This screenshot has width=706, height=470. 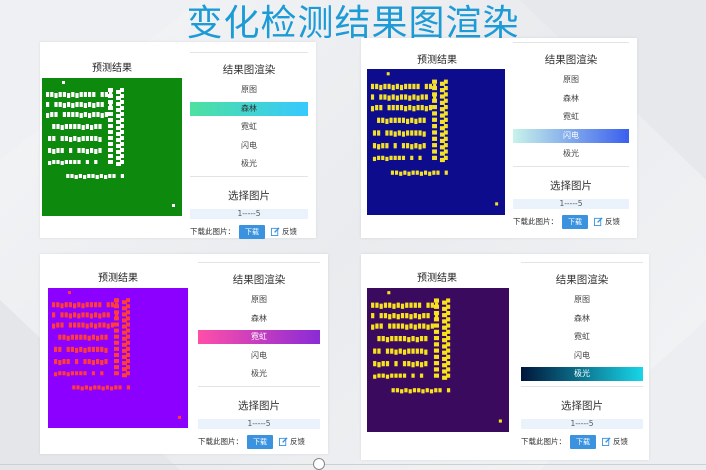 What do you see at coordinates (319, 464) in the screenshot?
I see `scroll-handle` at bounding box center [319, 464].